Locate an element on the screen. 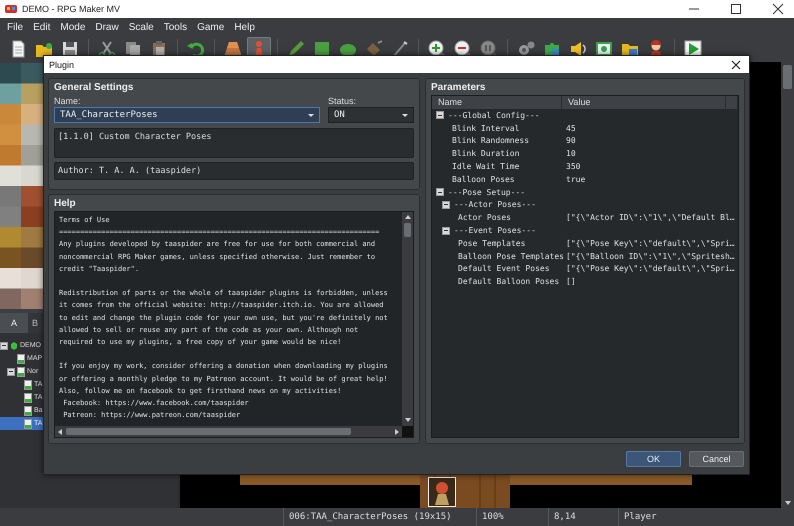  parameter-value: 90 is located at coordinates (571, 141).